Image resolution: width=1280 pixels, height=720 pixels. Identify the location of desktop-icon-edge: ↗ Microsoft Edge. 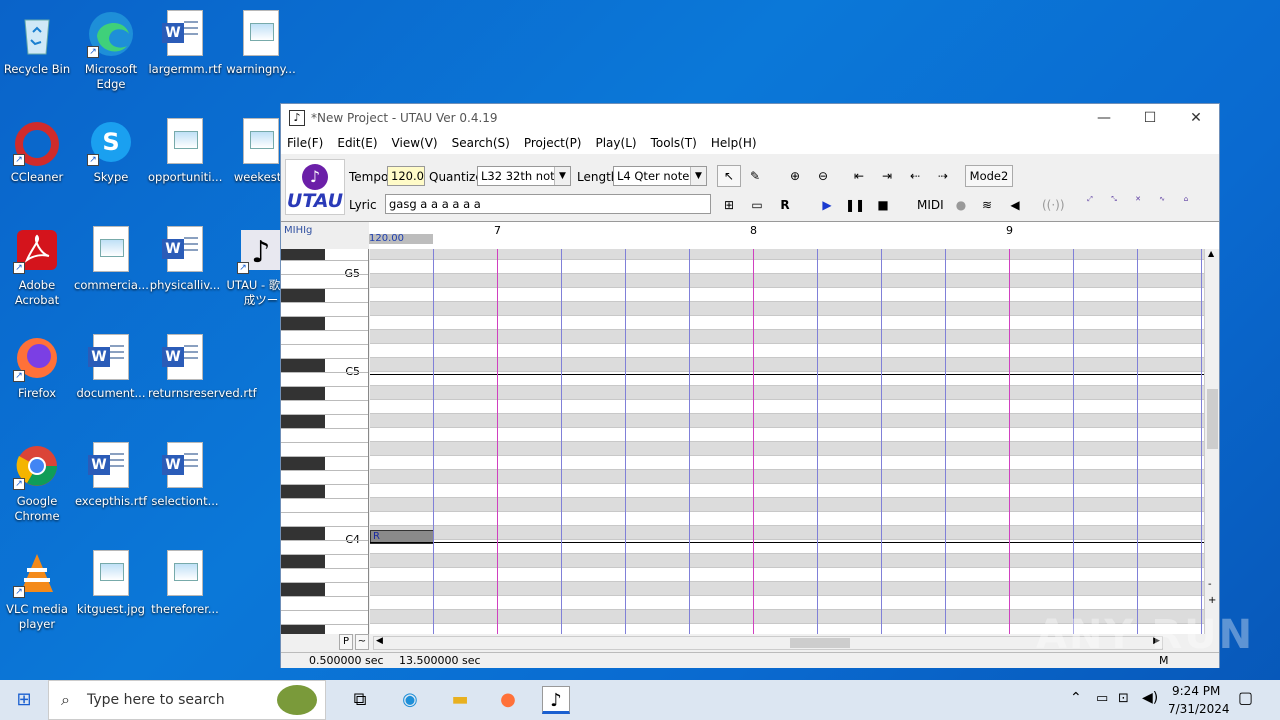
(111, 48).